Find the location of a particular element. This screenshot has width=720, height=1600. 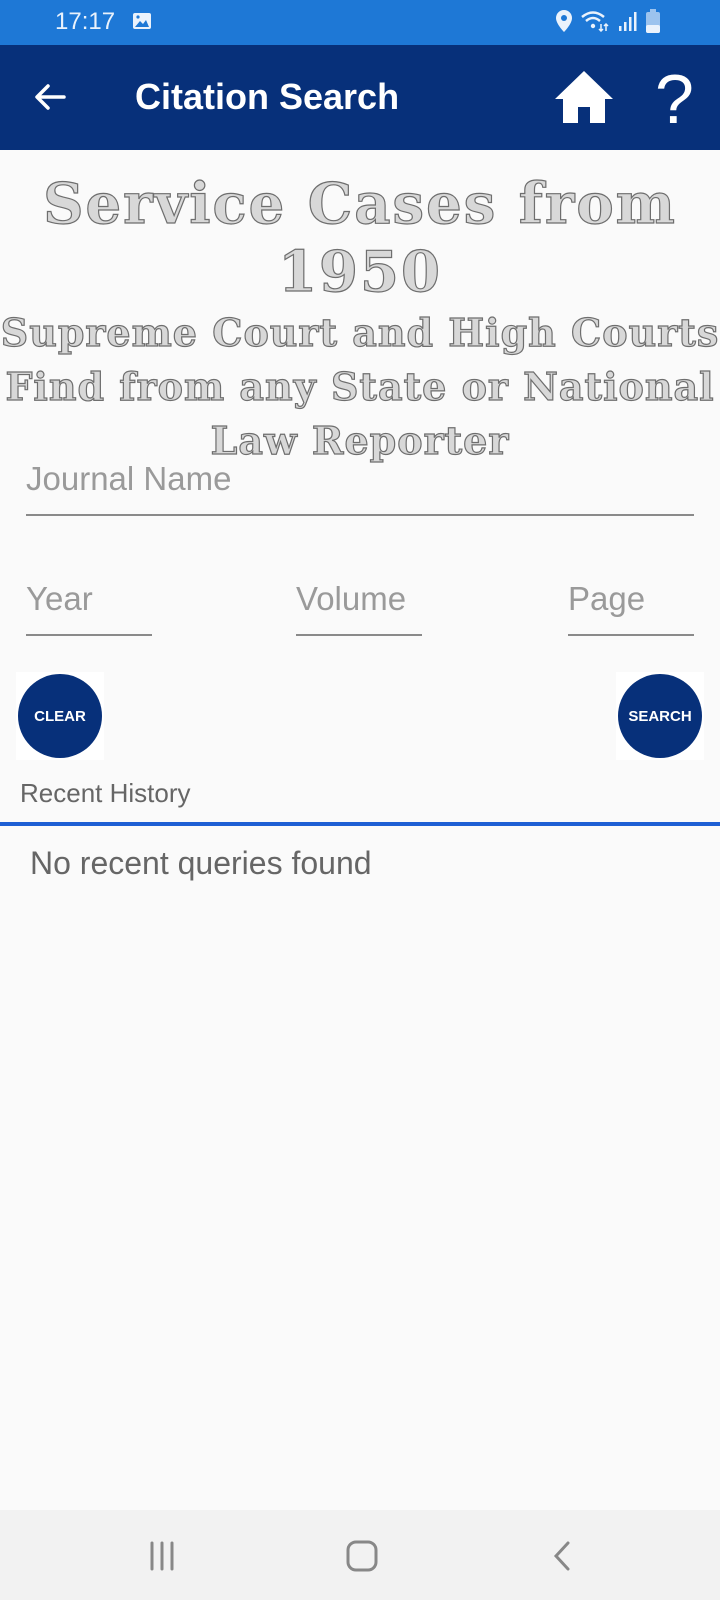

gallery-icon is located at coordinates (142, 21).